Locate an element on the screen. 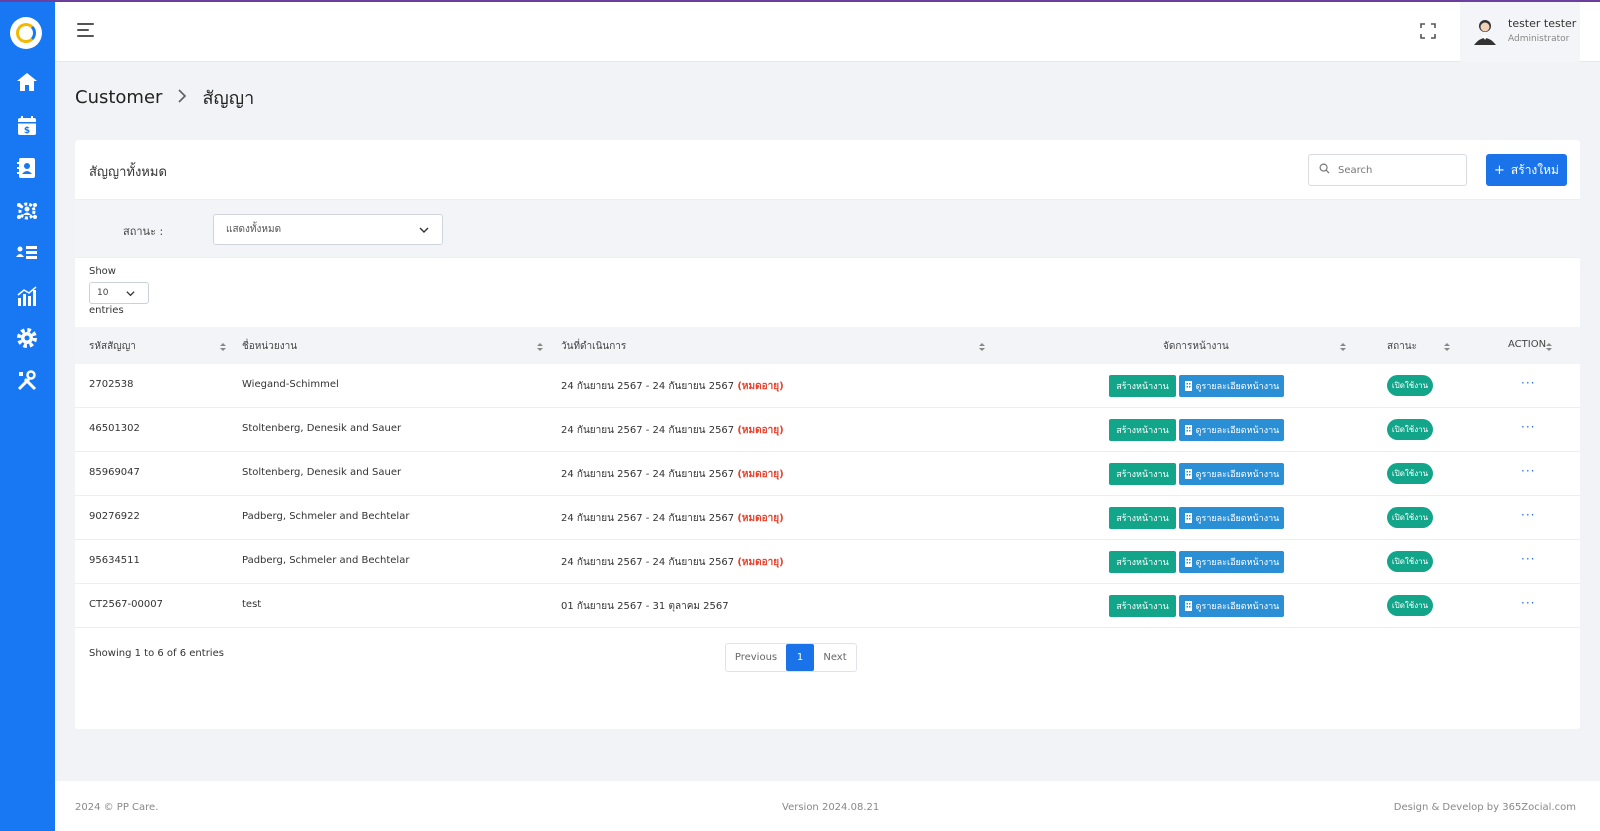 The height and width of the screenshot is (831, 1600). pagination: Previous 1 Next is located at coordinates (791, 657).